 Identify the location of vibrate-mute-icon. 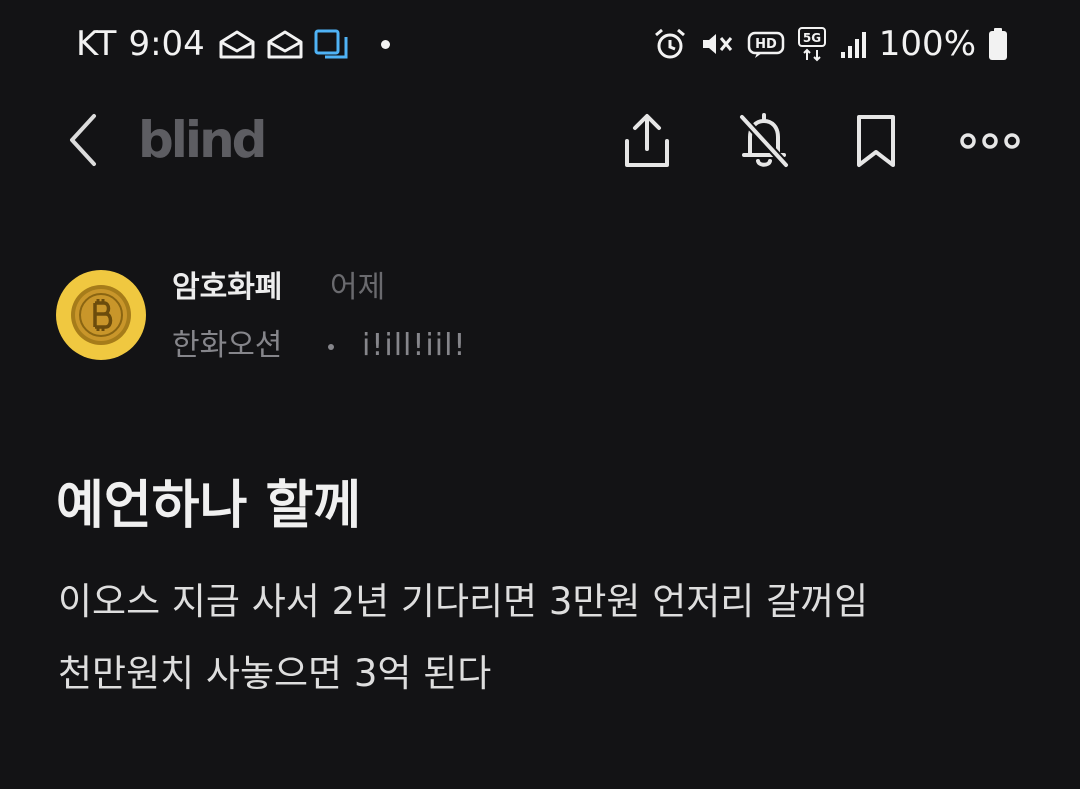
(717, 44).